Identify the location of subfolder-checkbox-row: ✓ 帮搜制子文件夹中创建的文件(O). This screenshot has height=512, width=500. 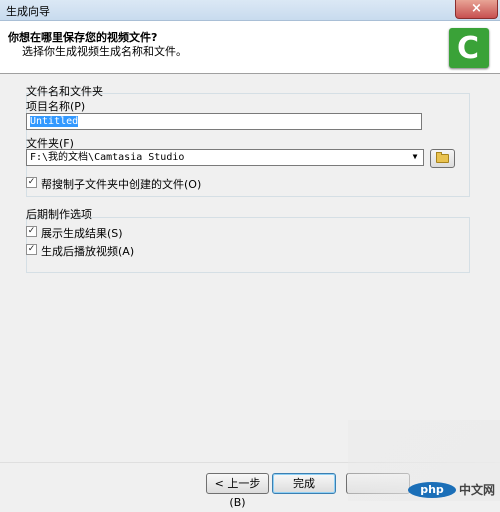
(176, 183).